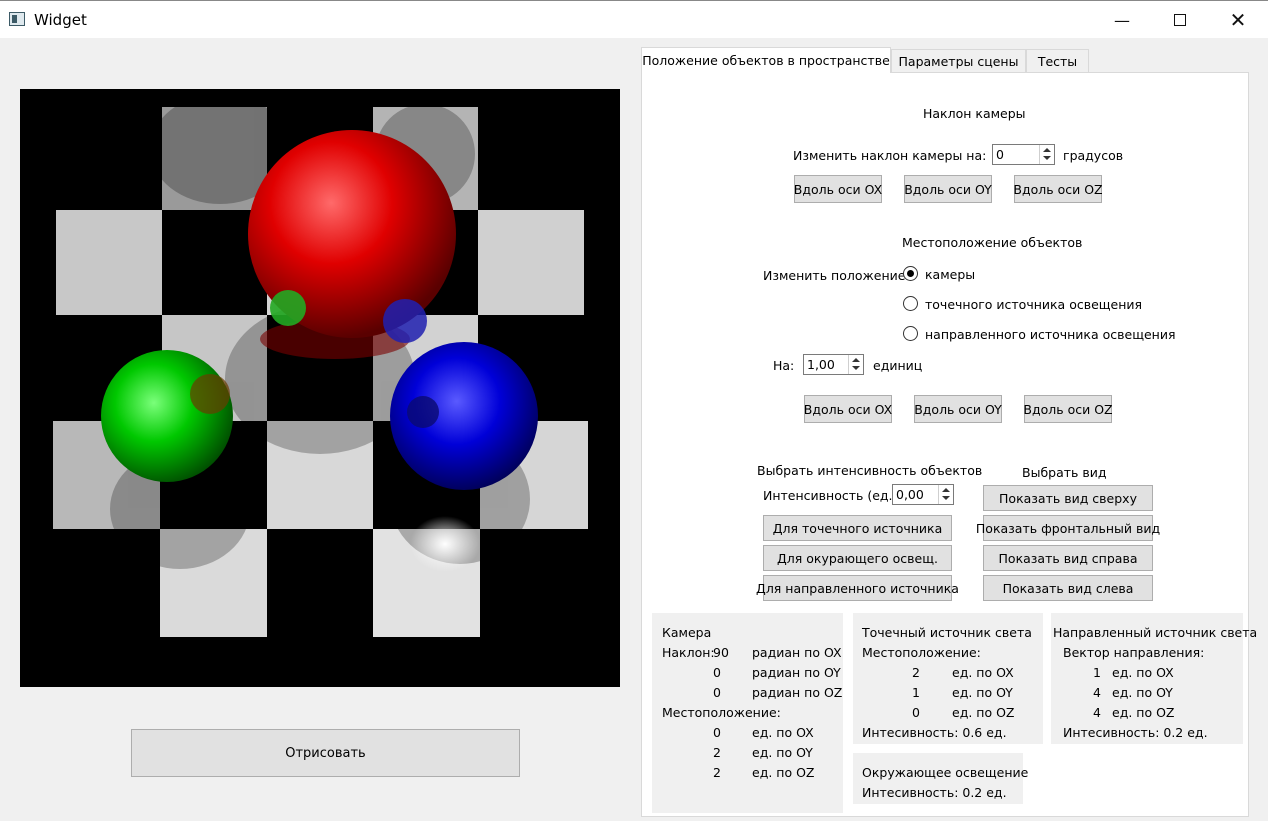 This screenshot has width=1268, height=821. What do you see at coordinates (921, 652) in the screenshot?
I see `point-light-position-label: Местоположение:` at bounding box center [921, 652].